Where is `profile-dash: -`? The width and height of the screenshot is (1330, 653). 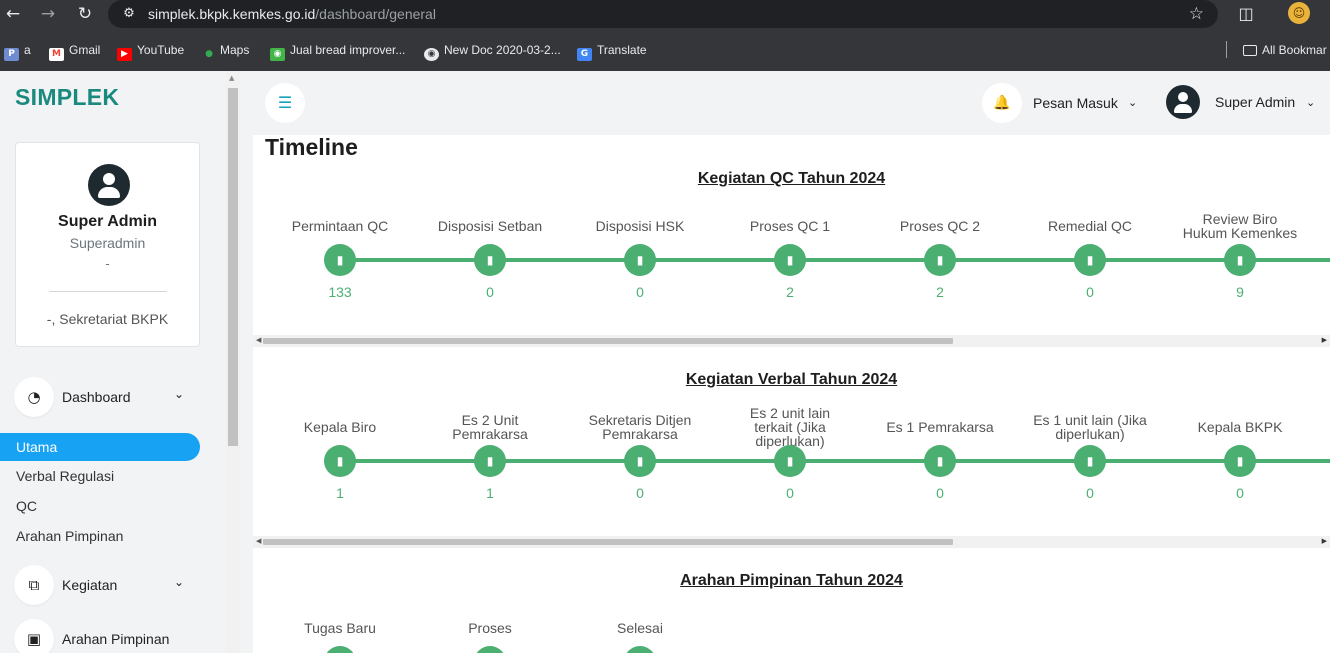
profile-dash: - is located at coordinates (107, 263).